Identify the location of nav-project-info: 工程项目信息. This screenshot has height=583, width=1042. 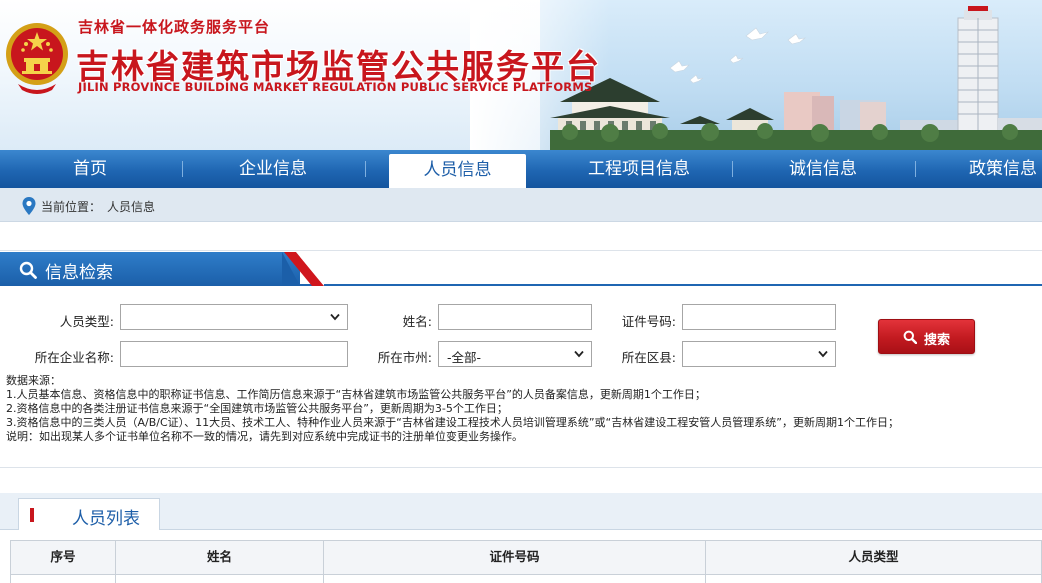
(639, 169).